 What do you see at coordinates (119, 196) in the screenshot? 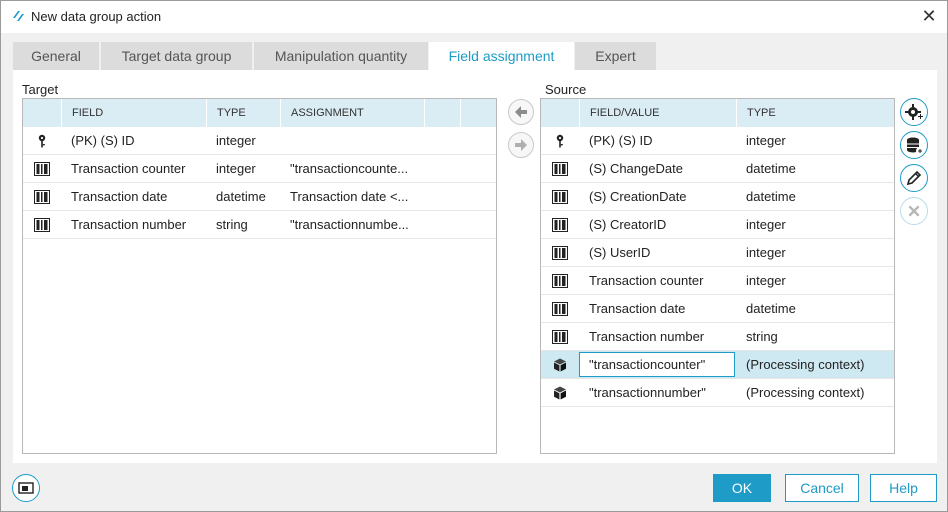
I see `target-field-cell: Transaction date` at bounding box center [119, 196].